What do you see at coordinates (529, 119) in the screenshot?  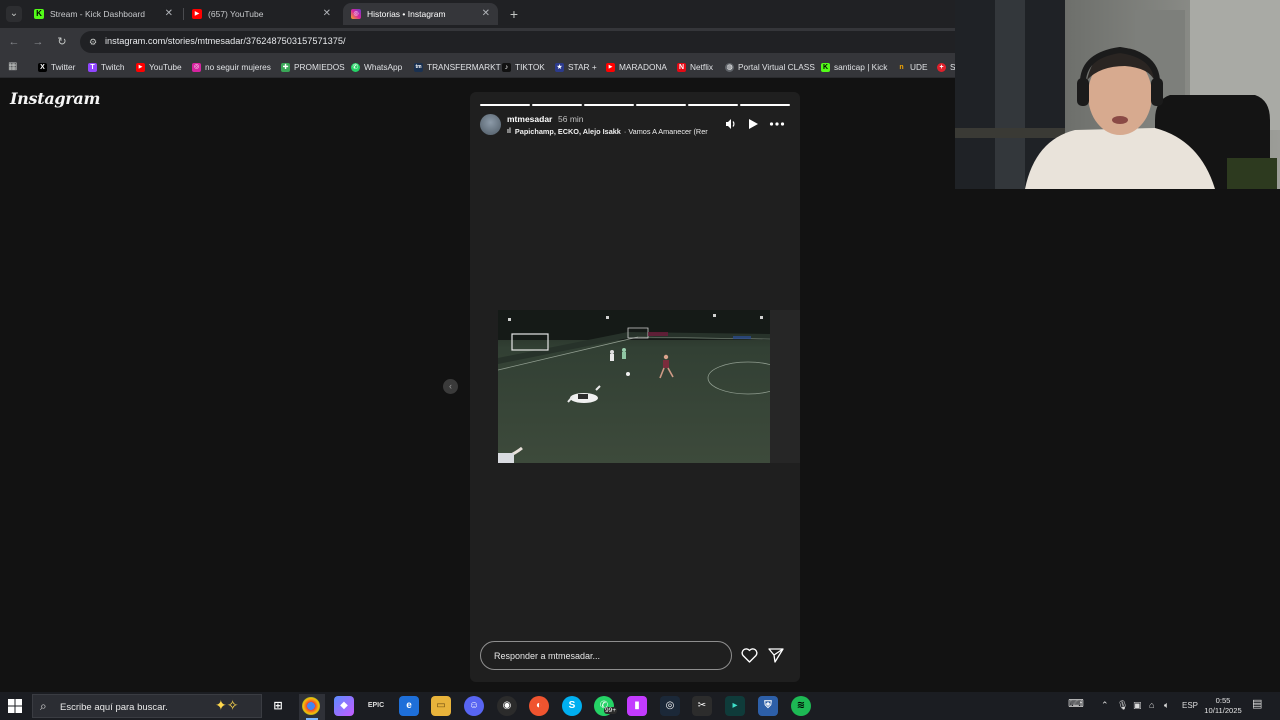 I see `story-username: mtmesadar` at bounding box center [529, 119].